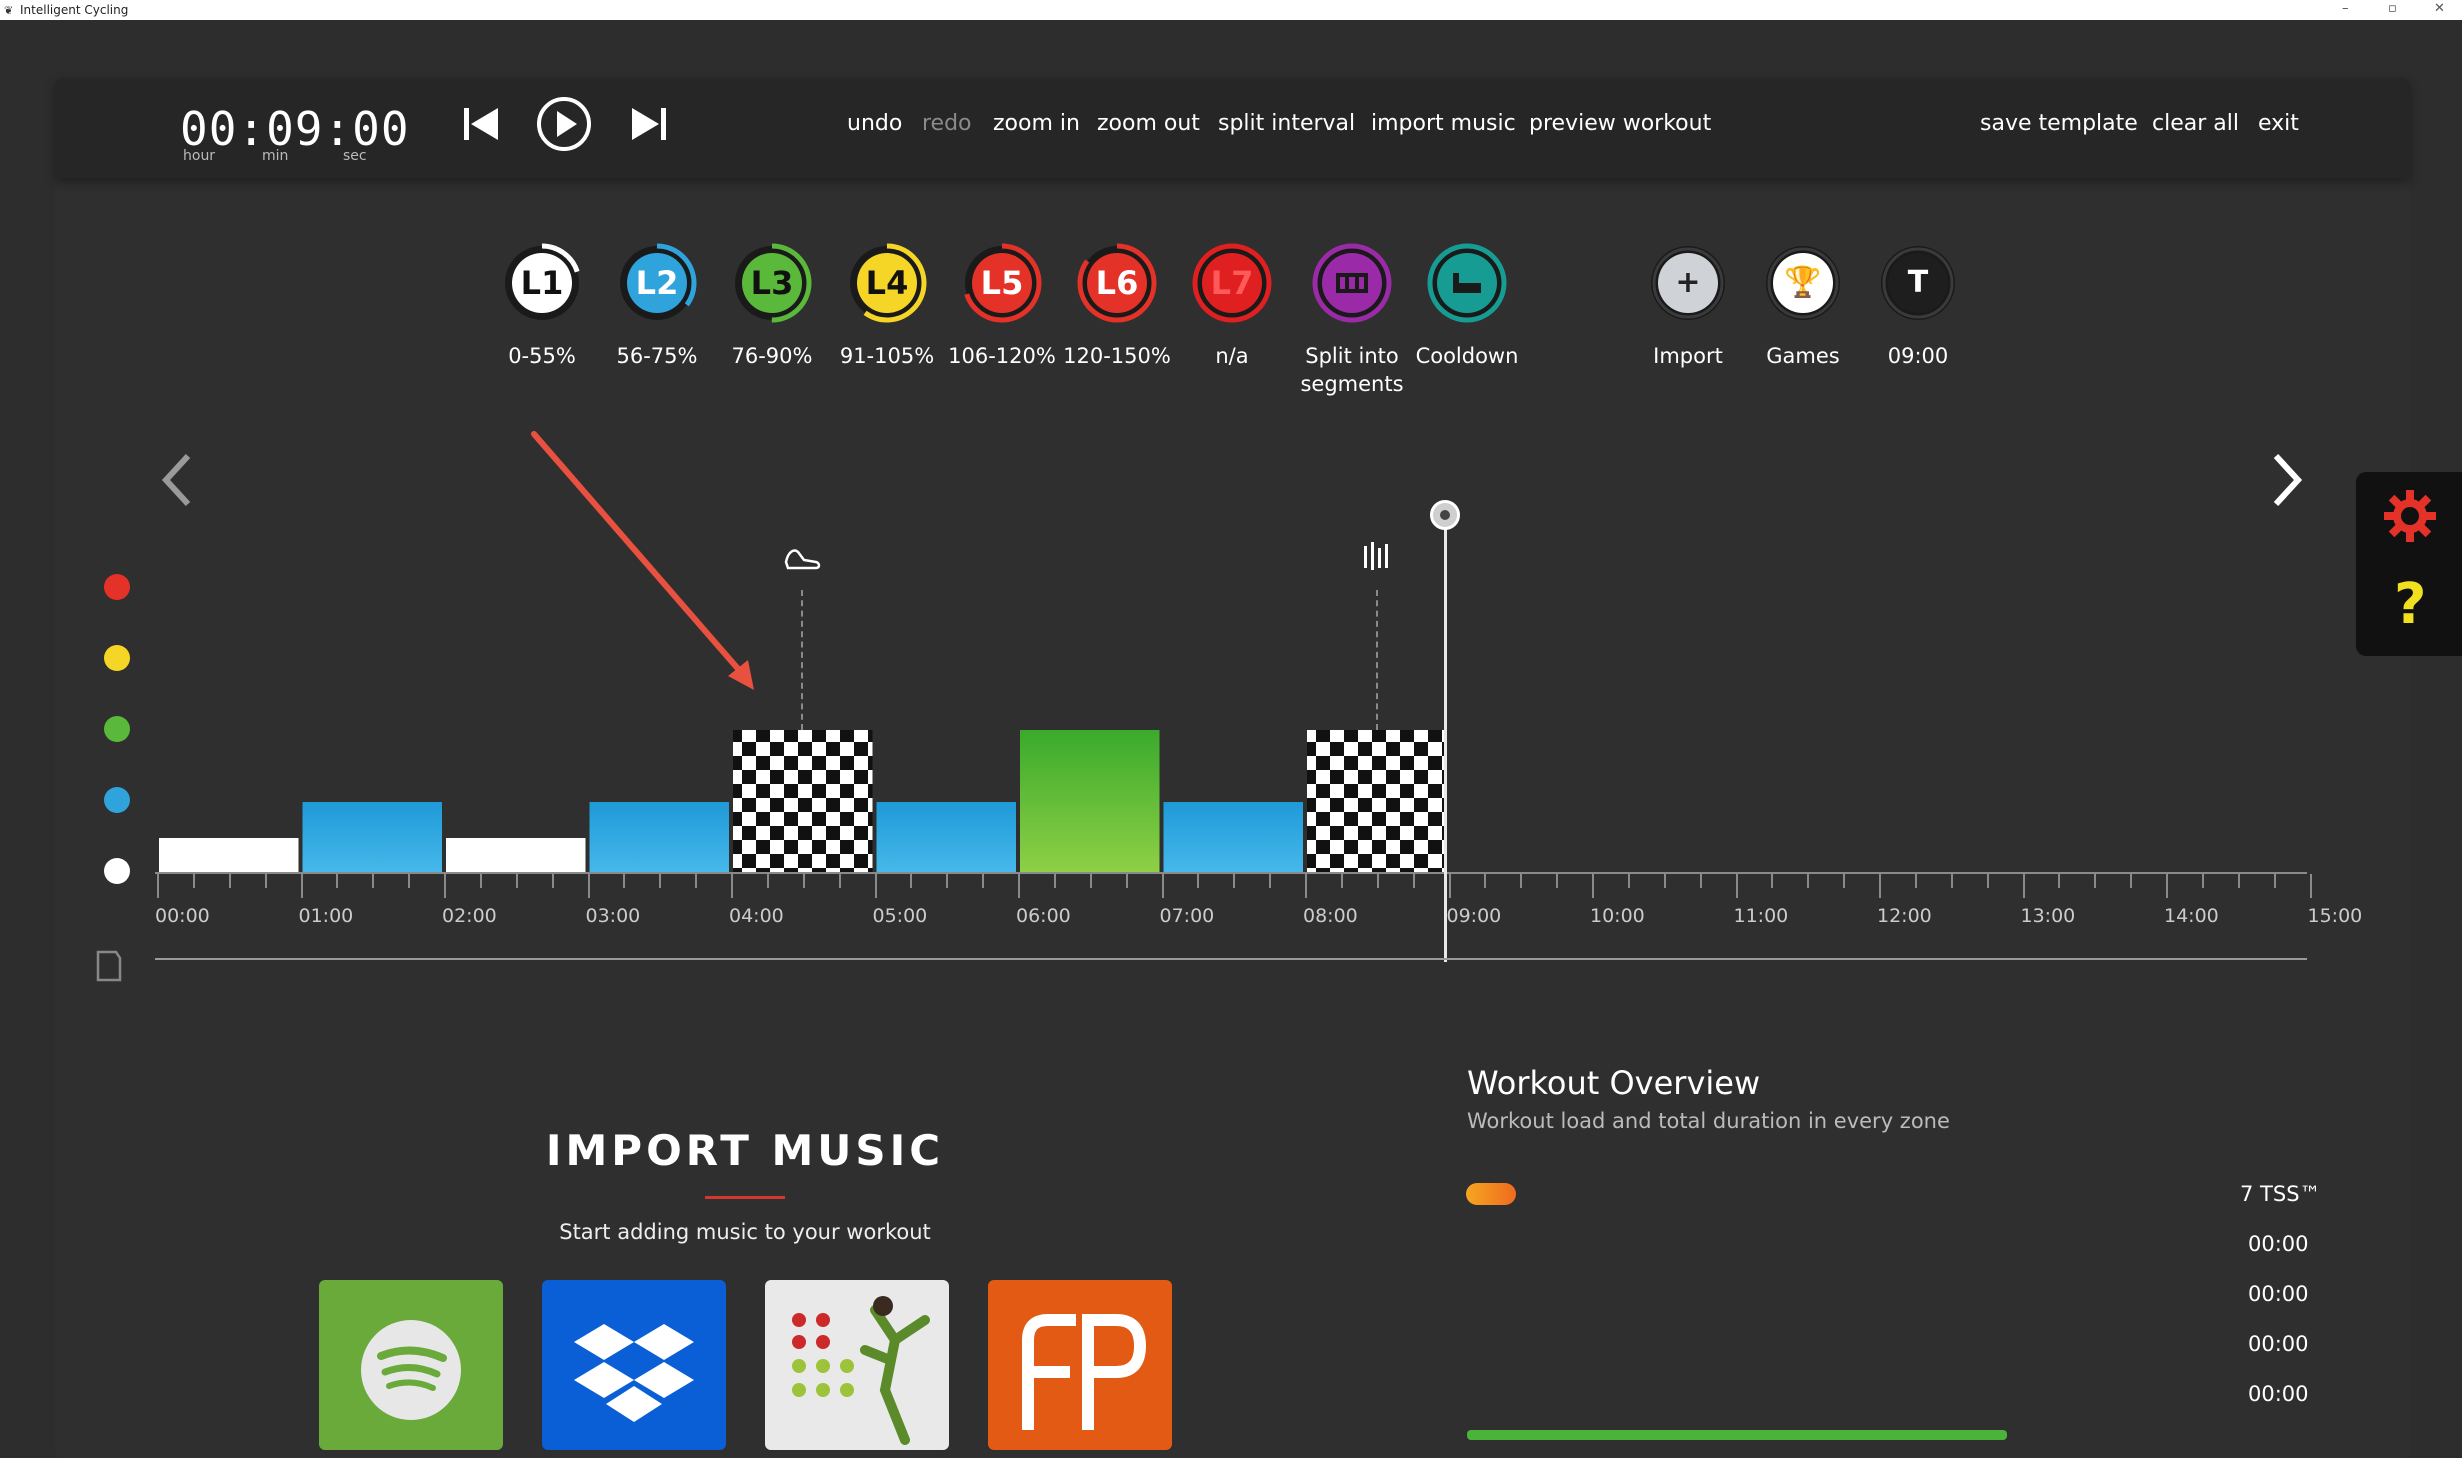 This screenshot has height=1458, width=2462. Describe the element at coordinates (2335, 916) in the screenshot. I see `axis-label: 15:00` at that location.